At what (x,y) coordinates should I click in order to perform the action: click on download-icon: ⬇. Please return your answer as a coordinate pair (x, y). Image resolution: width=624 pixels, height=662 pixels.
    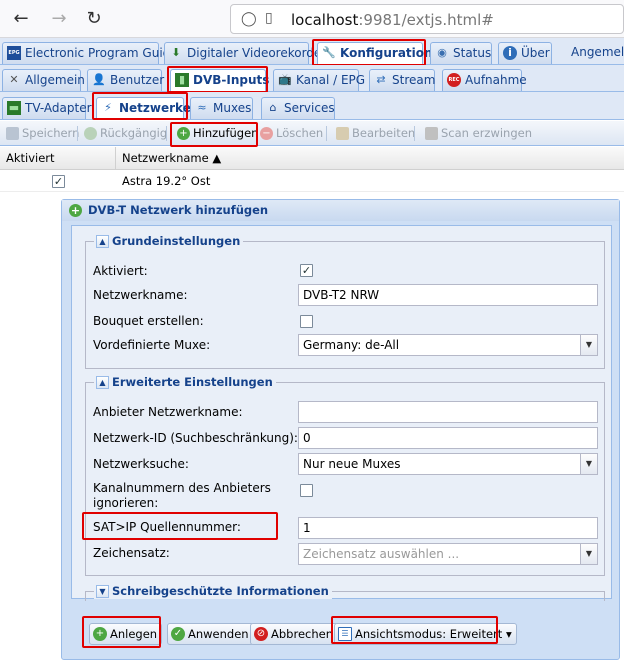
    Looking at the image, I should click on (176, 52).